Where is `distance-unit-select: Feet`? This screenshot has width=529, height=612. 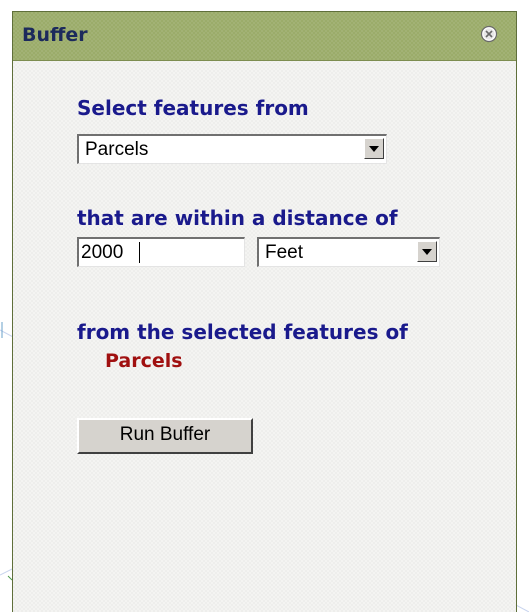 distance-unit-select: Feet is located at coordinates (348, 252).